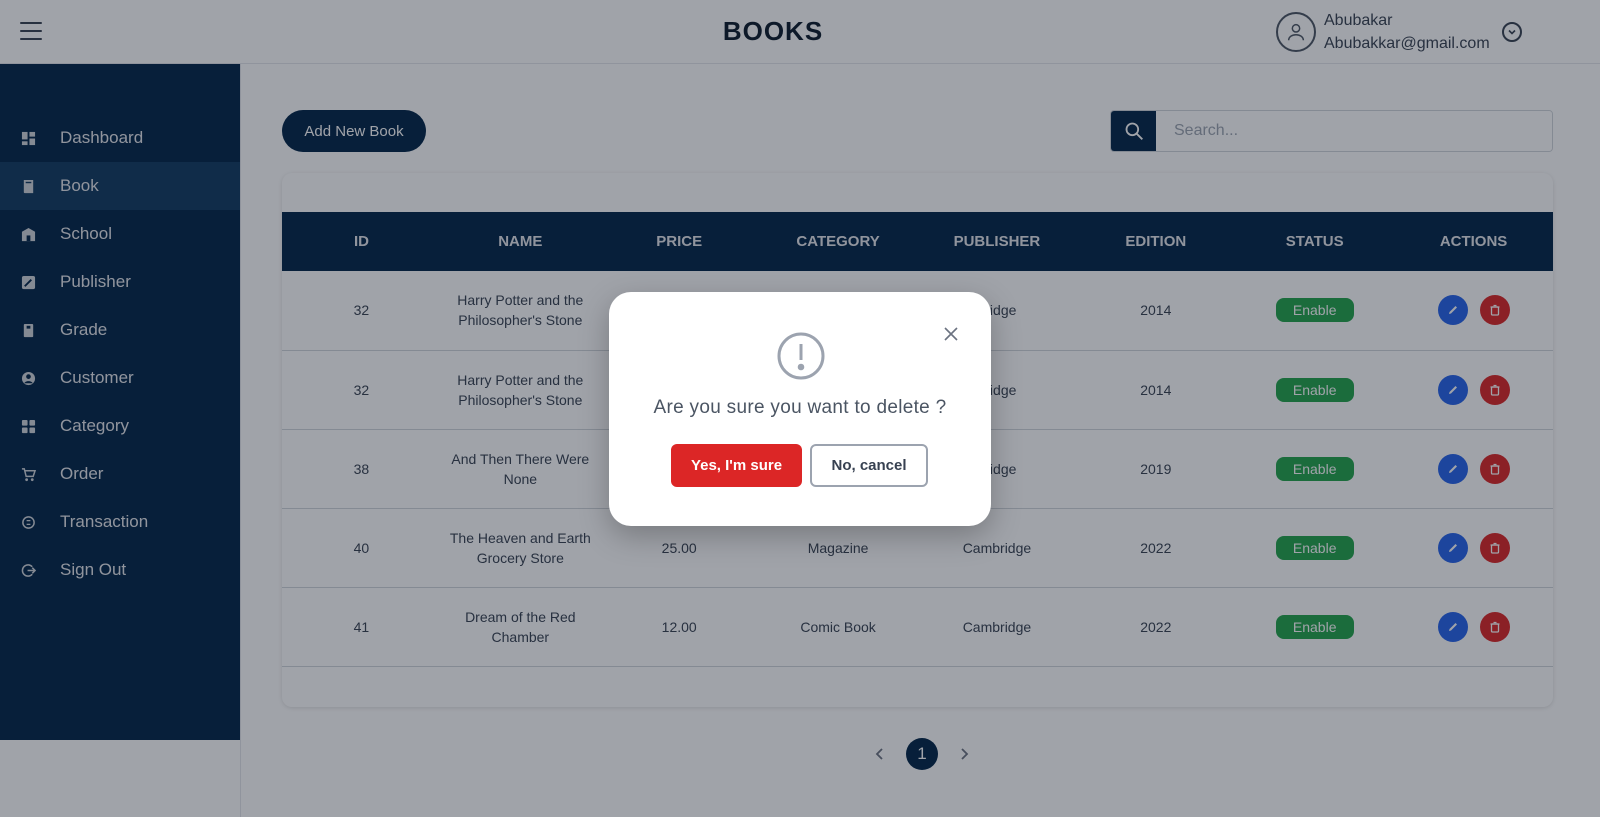 The width and height of the screenshot is (1600, 817). I want to click on warning-icon, so click(801, 356).